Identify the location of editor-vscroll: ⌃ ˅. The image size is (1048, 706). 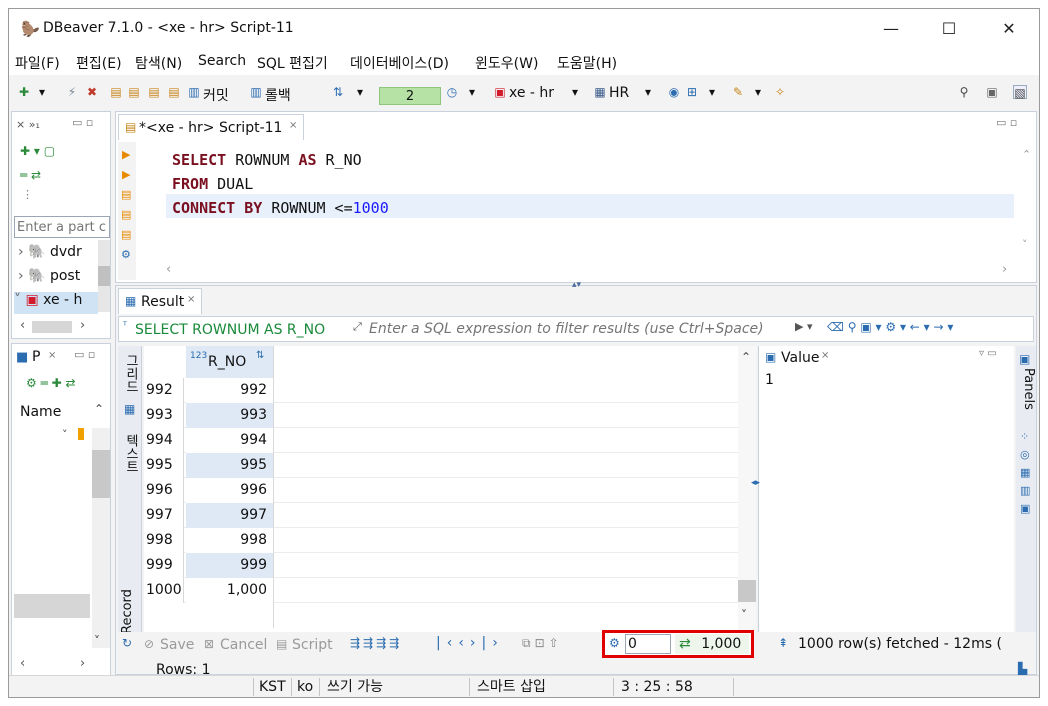
(1027, 201).